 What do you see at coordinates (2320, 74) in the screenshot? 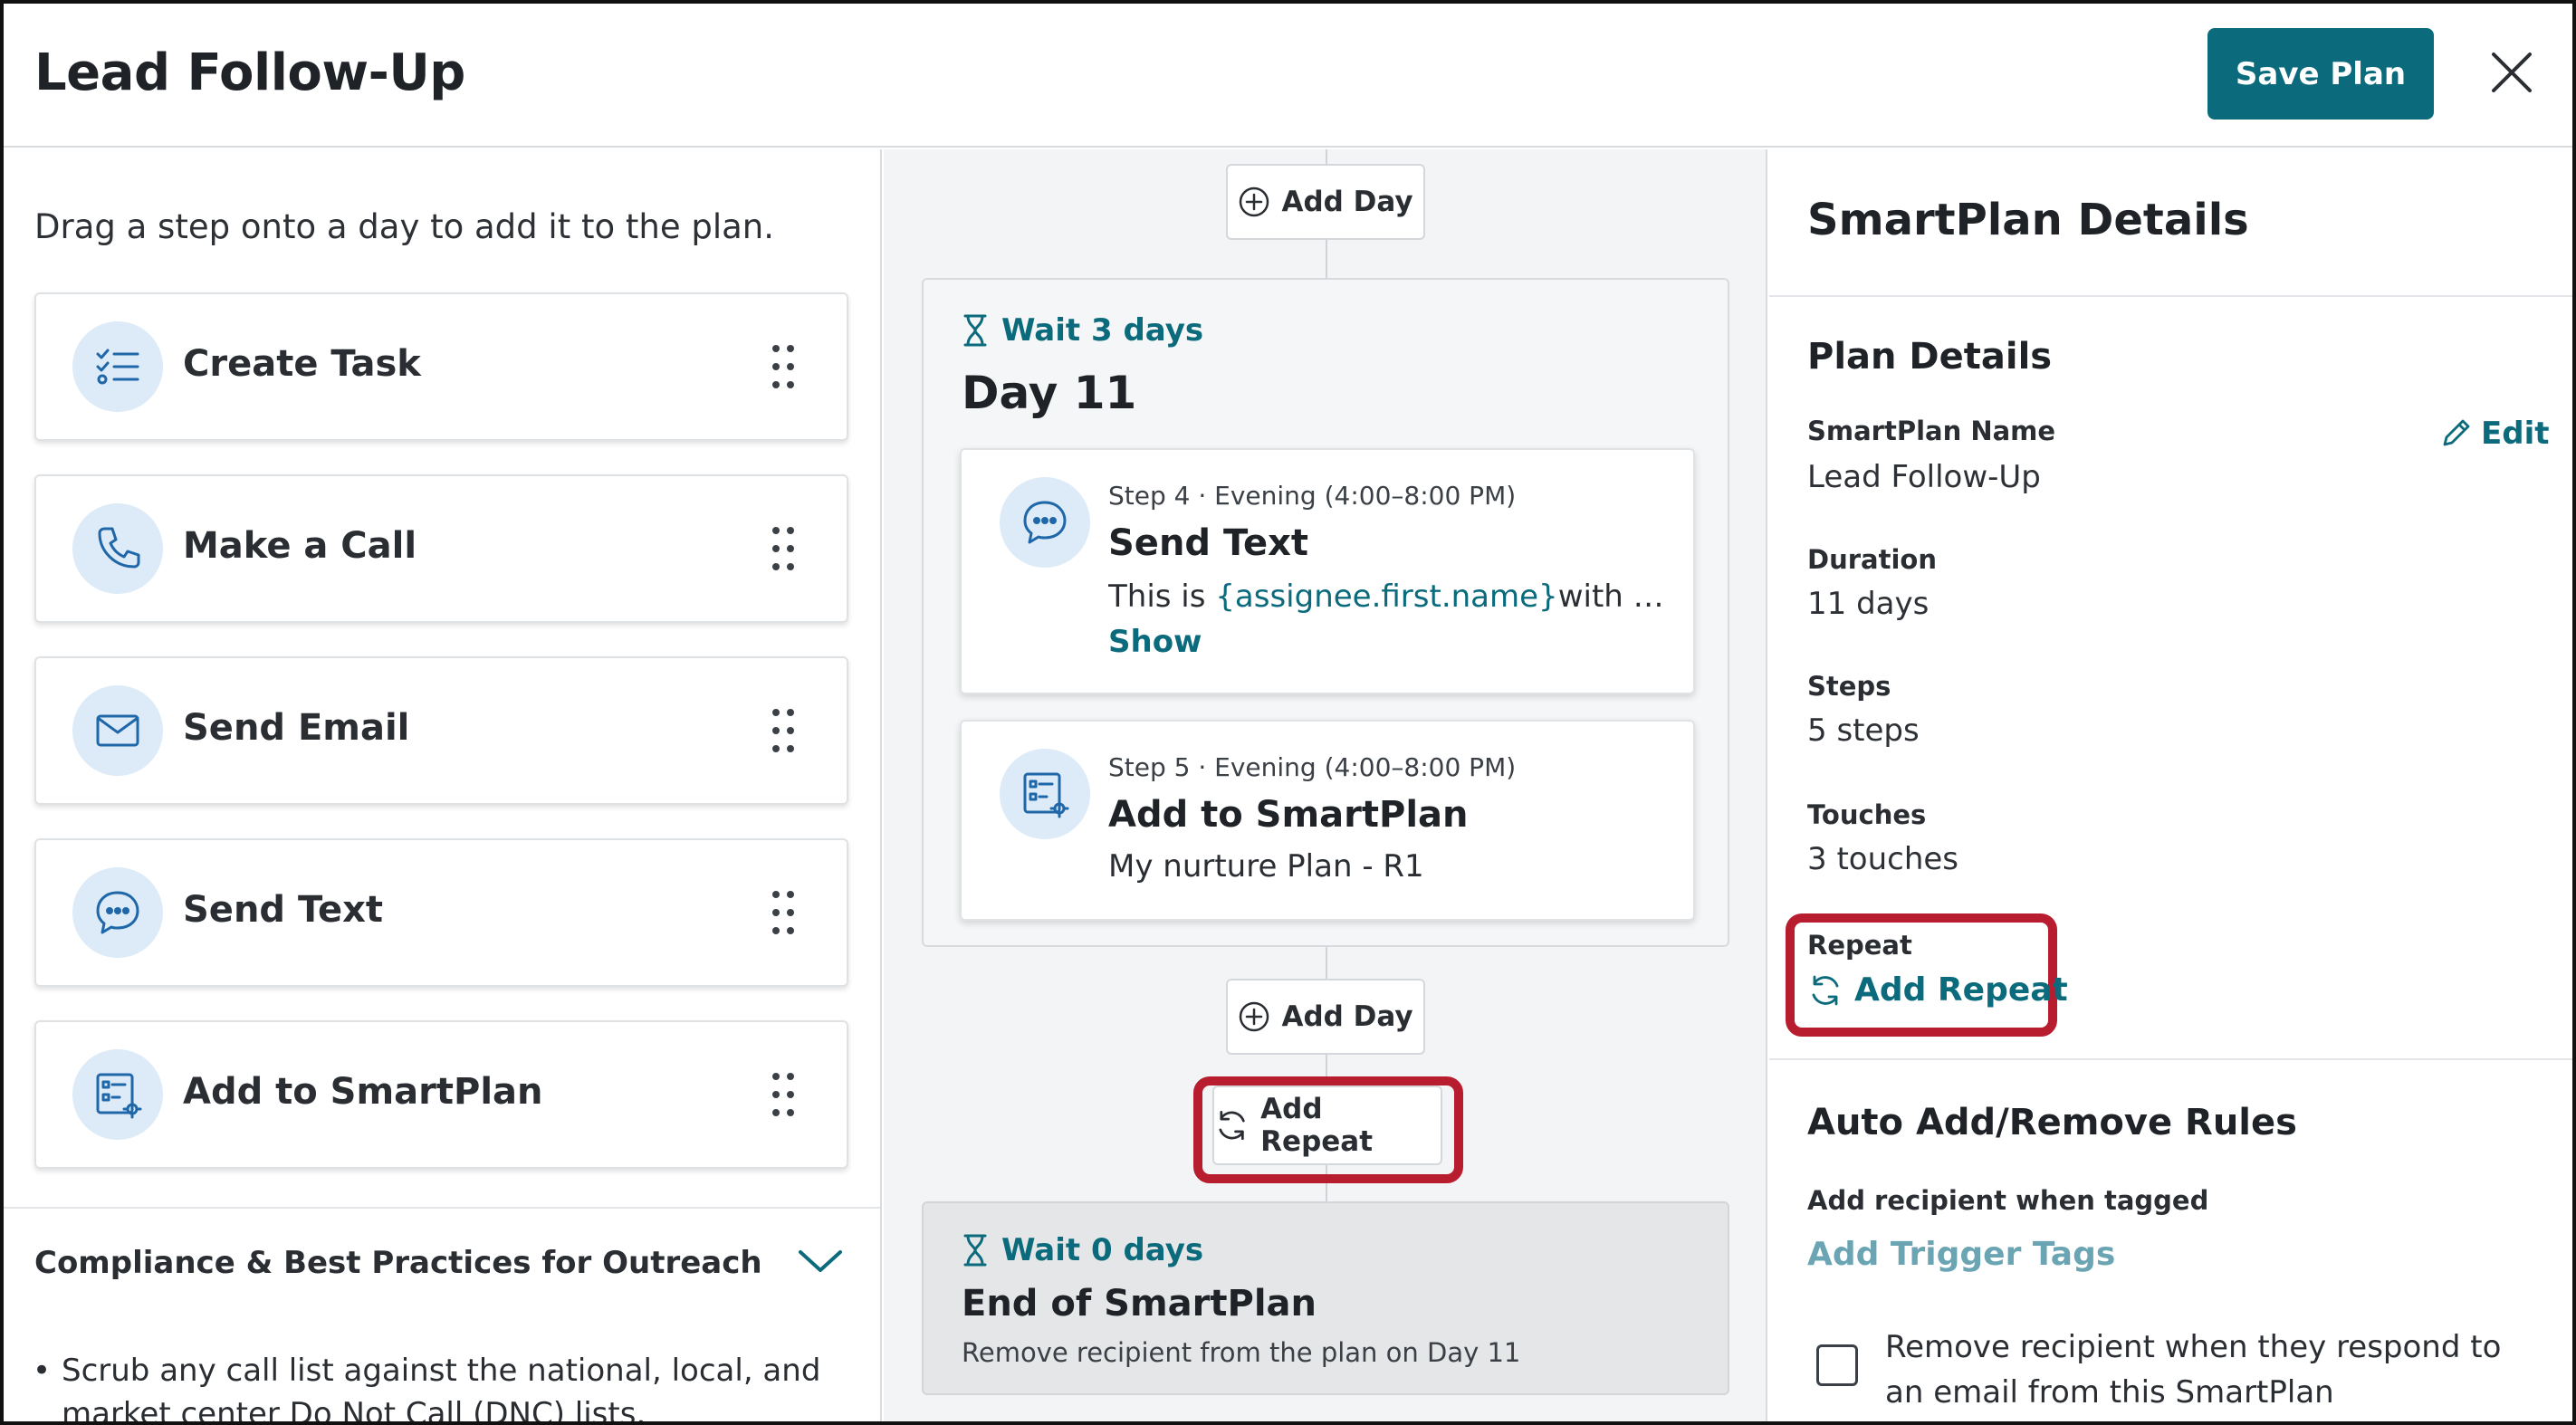
I see `save-plan-button: Save Plan` at bounding box center [2320, 74].